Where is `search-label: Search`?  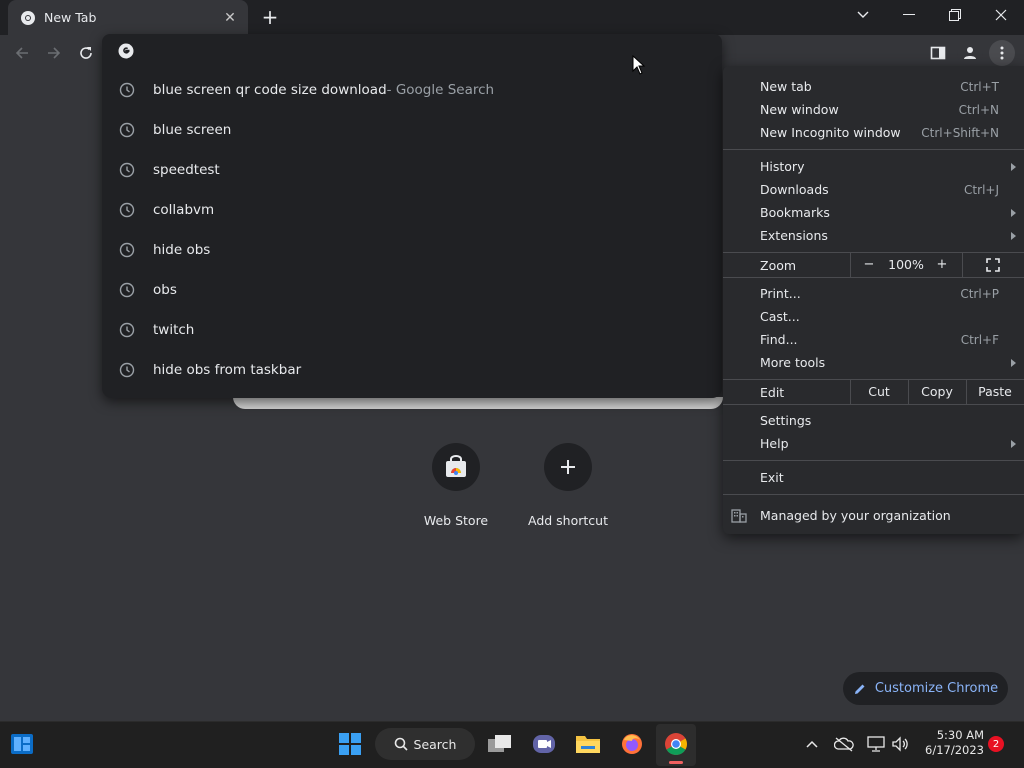
search-label: Search is located at coordinates (435, 744).